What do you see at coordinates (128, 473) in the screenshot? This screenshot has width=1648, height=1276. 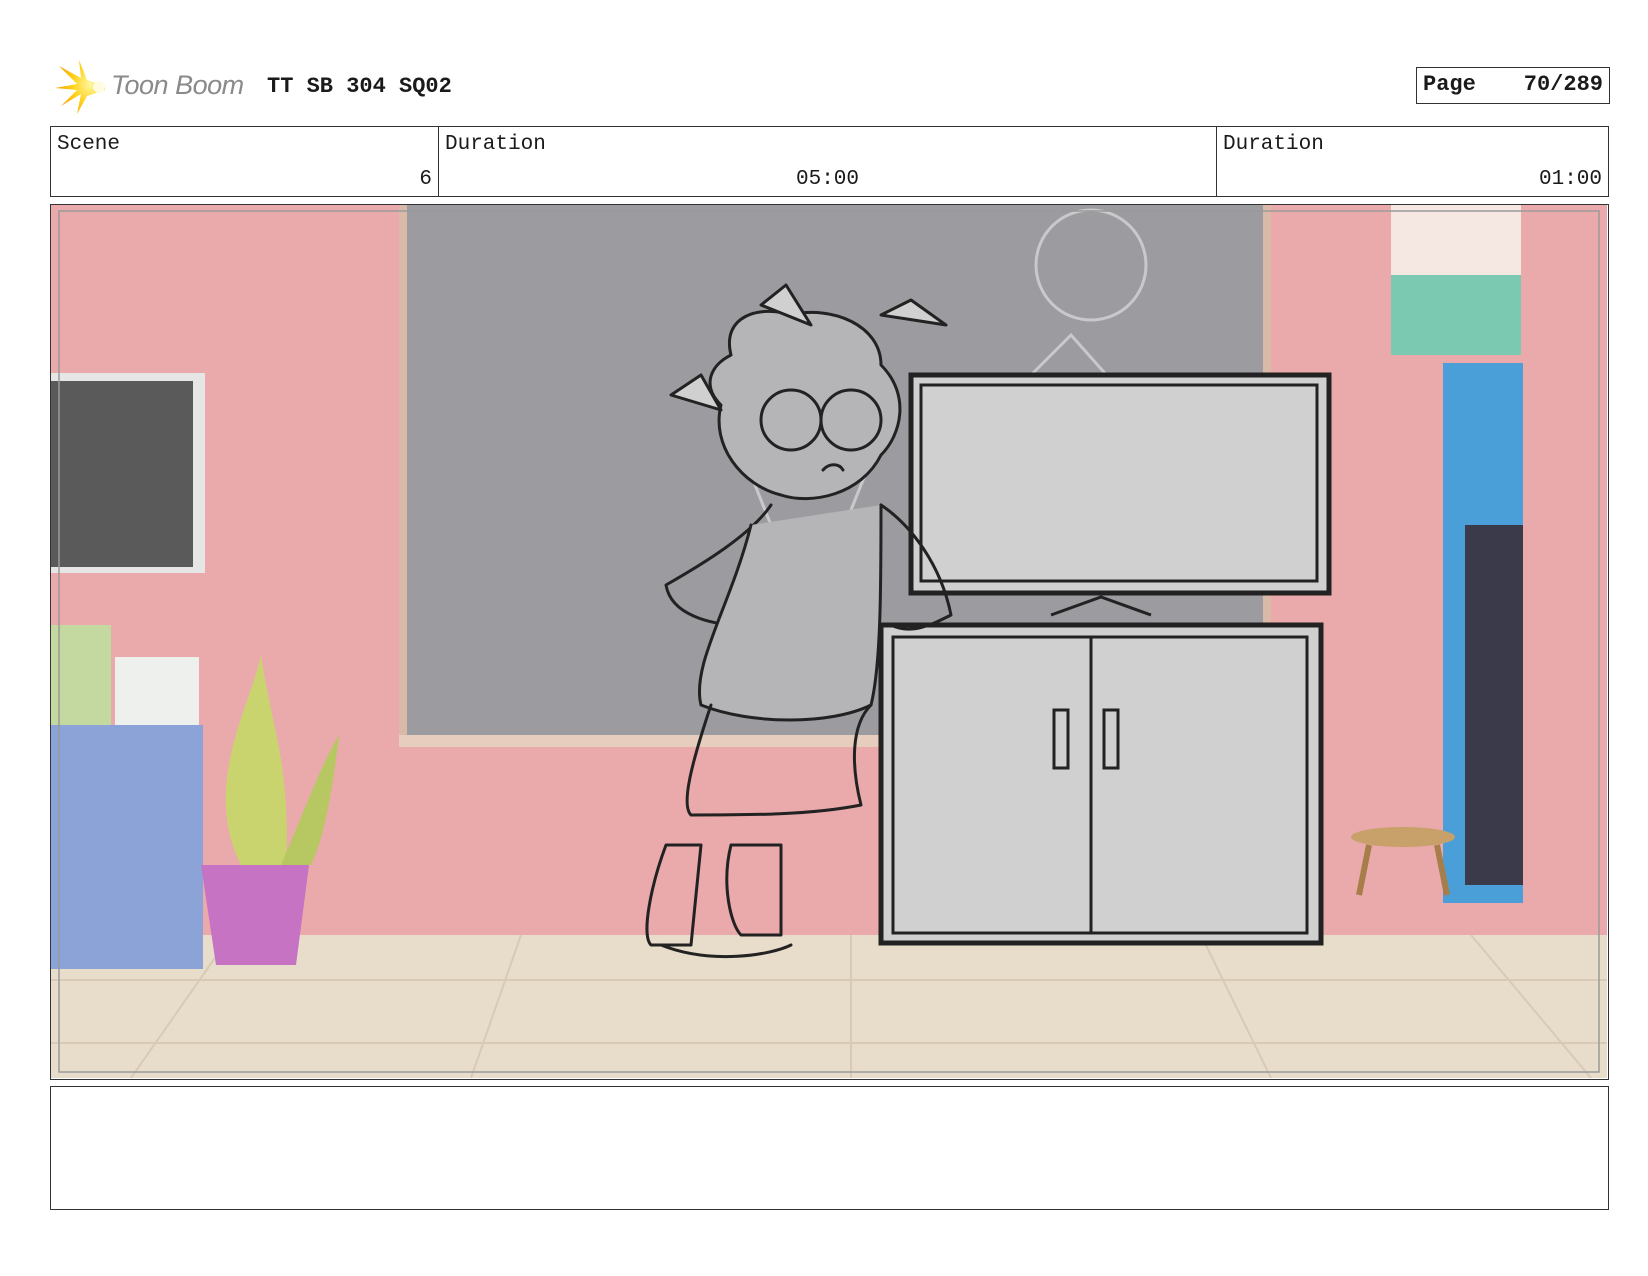 I see `wall-picture-frame` at bounding box center [128, 473].